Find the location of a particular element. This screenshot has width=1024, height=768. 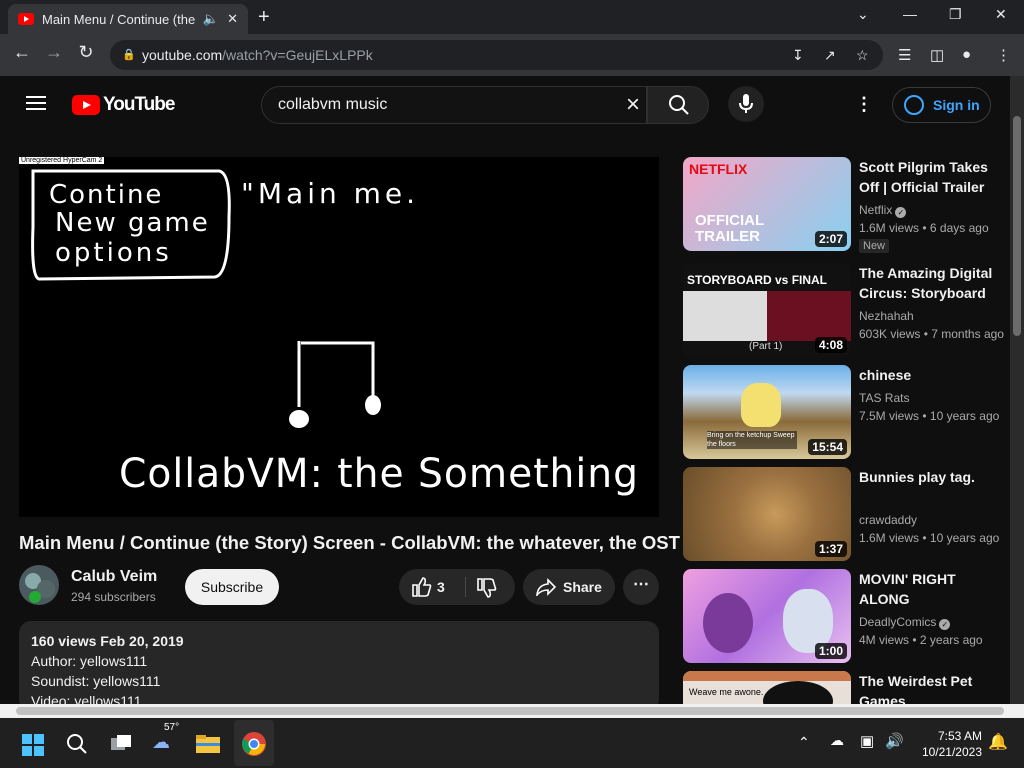

channel-label: DeadlyComics is located at coordinates (898, 622).